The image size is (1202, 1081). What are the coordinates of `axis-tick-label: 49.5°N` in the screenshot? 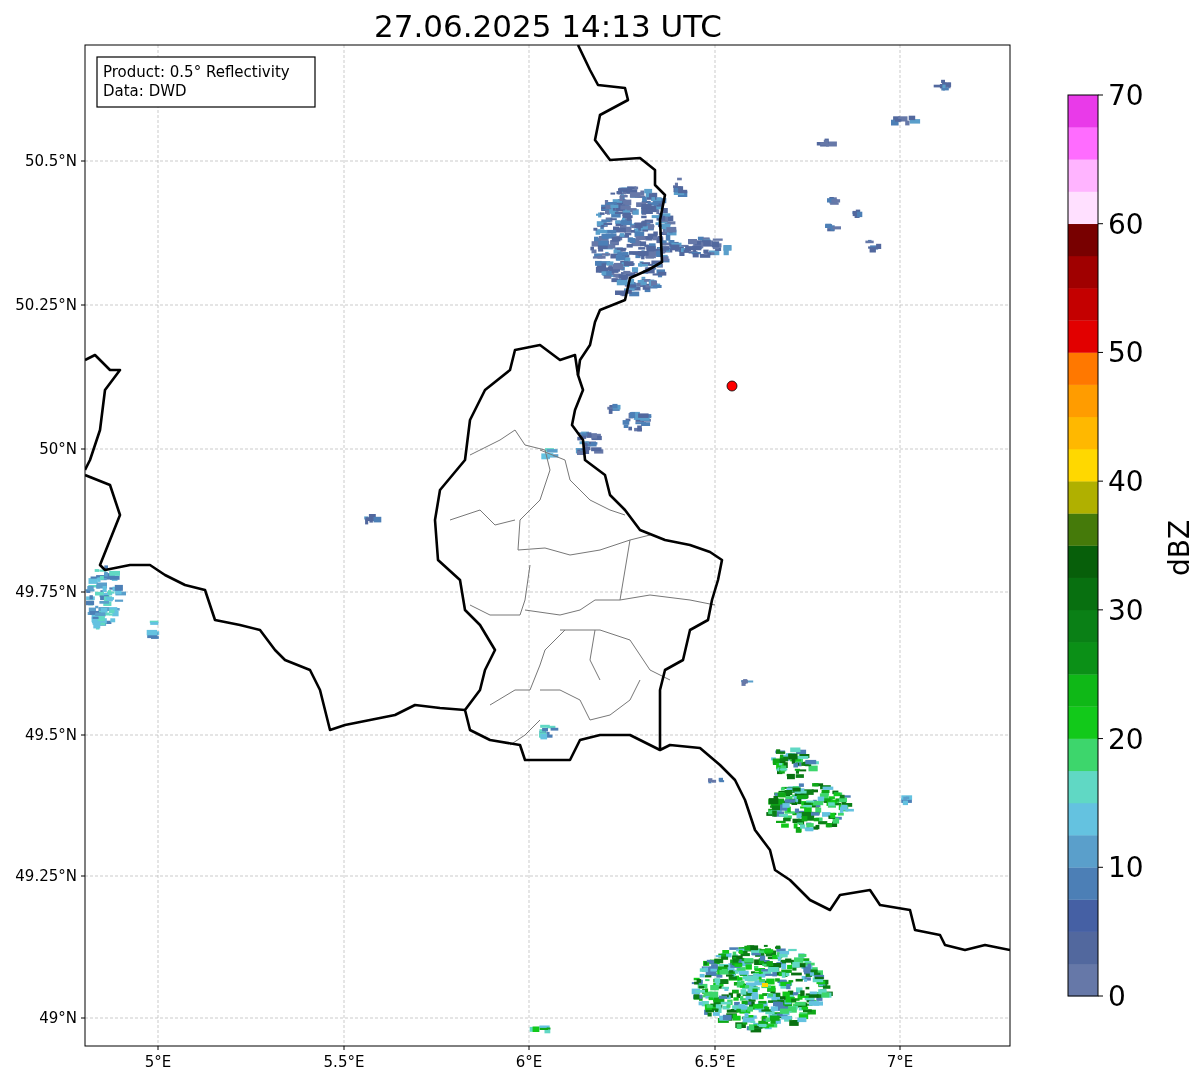 It's located at (50, 735).